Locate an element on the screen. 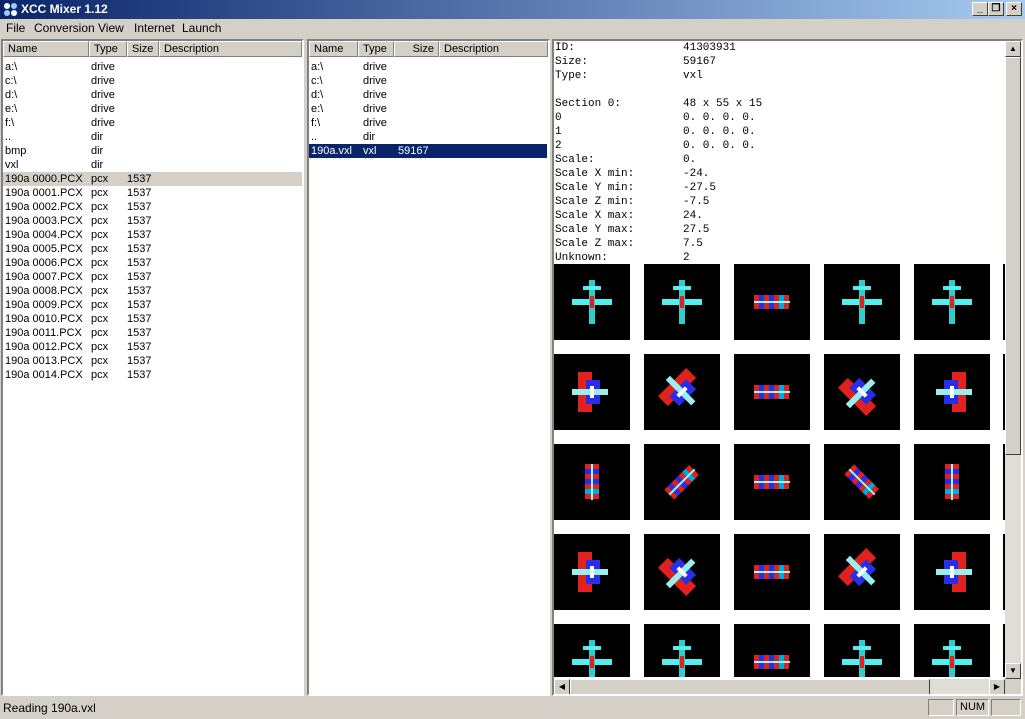 The image size is (1025, 719). list-item: 190a 0007.PCX pcx 1537 is located at coordinates (152, 277).